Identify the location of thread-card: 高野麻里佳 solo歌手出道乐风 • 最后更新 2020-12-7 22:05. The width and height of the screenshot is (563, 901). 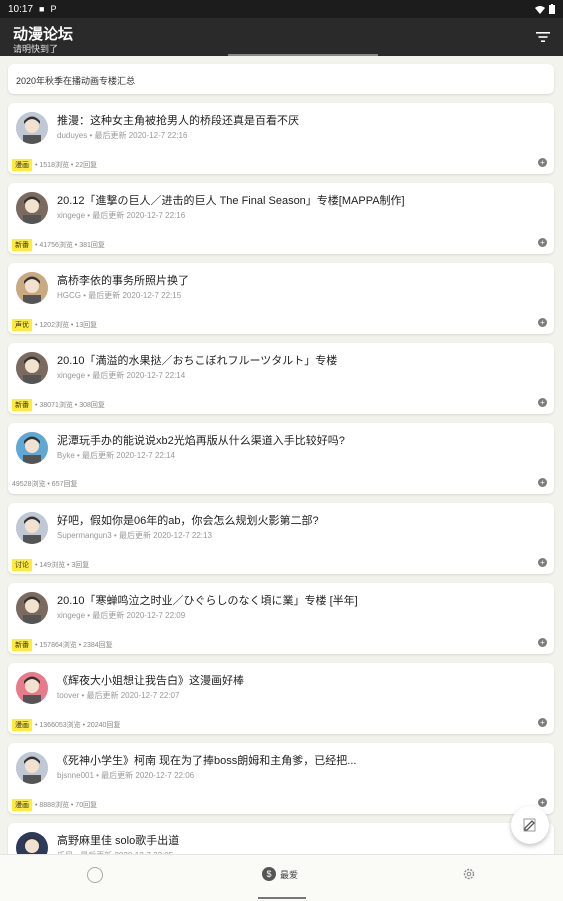
(281, 838).